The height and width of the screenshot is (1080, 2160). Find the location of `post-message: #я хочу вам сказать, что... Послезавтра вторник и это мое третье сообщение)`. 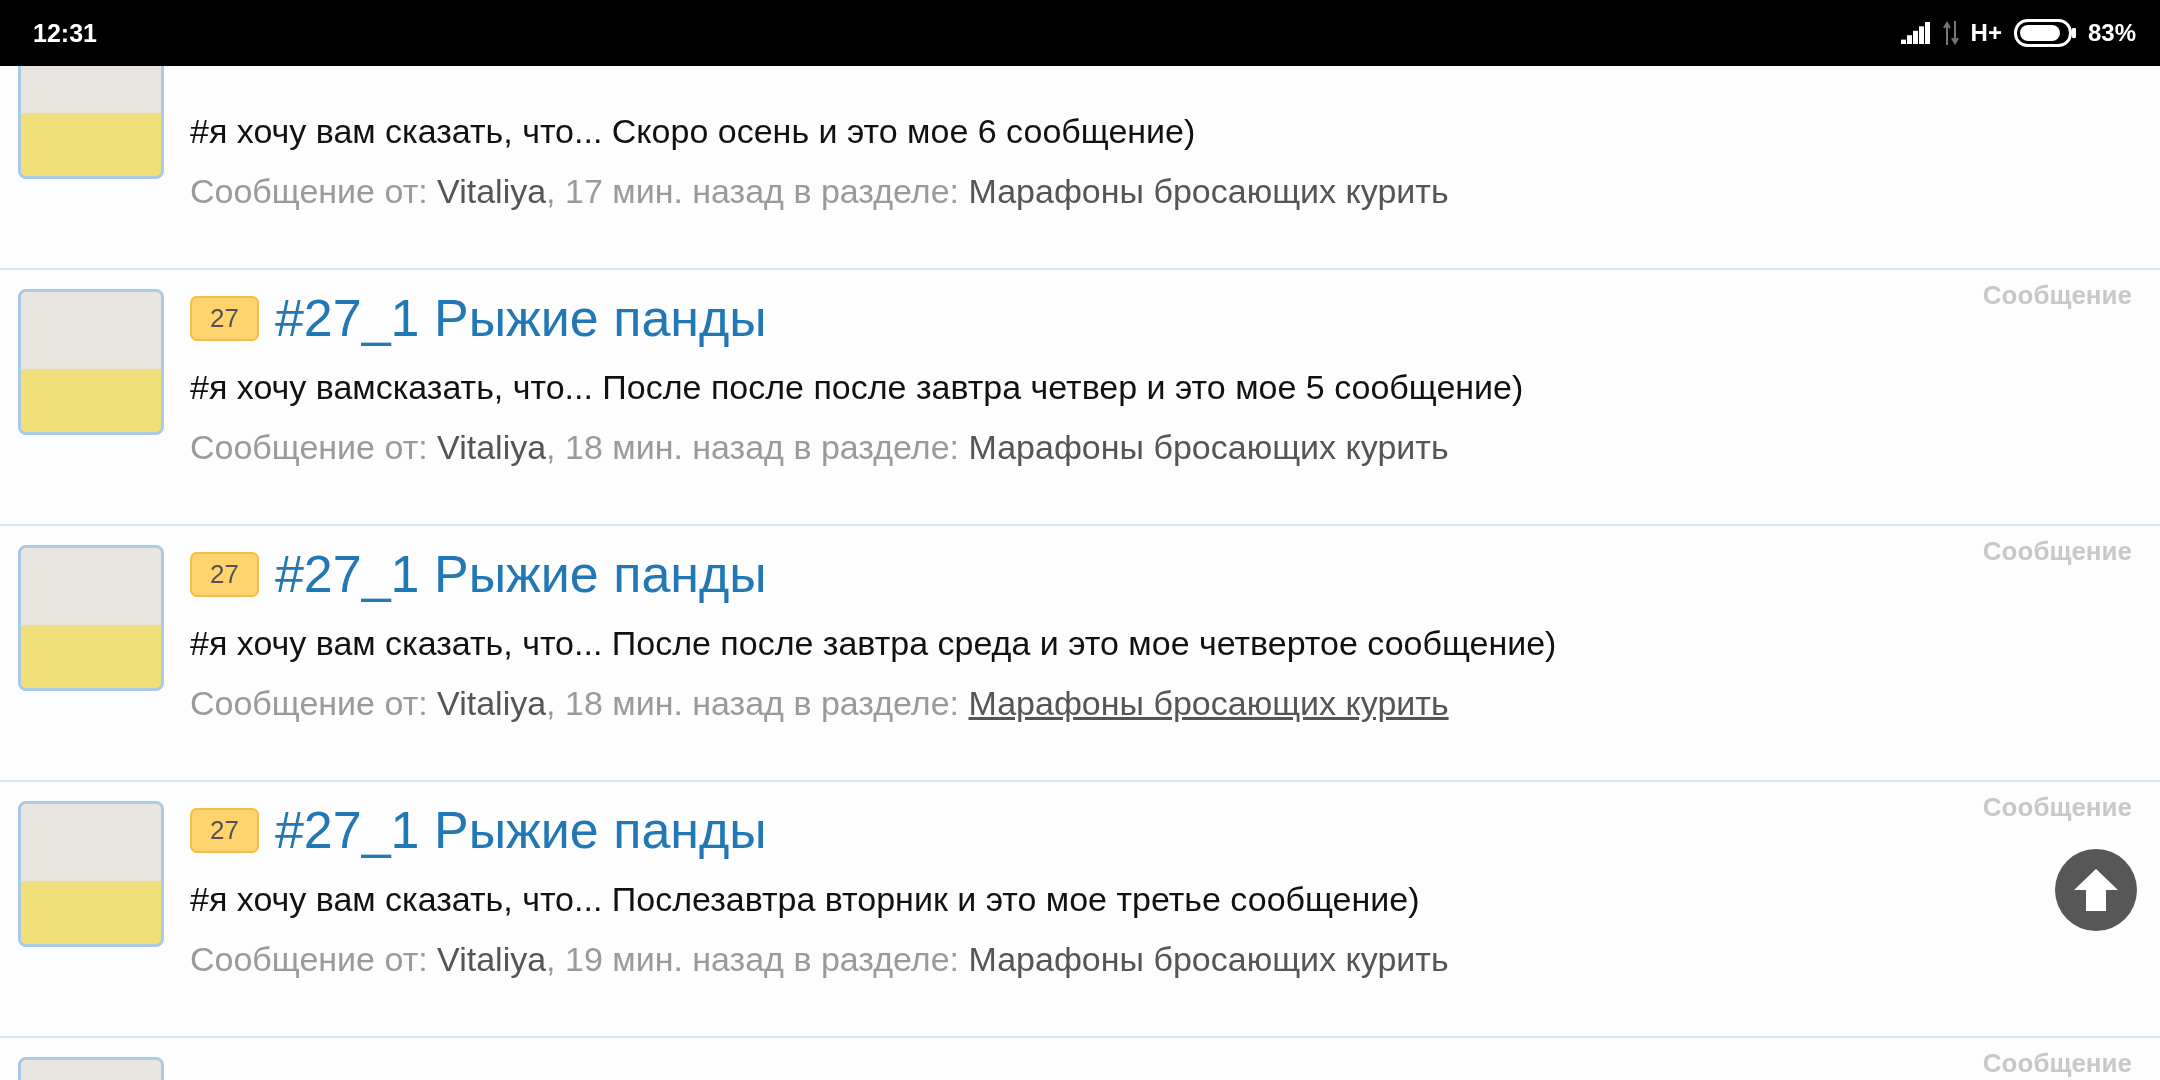

post-message: #я хочу вам сказать, что... Послезавтра вторник и это мое третье сообщение) is located at coordinates (805, 899).